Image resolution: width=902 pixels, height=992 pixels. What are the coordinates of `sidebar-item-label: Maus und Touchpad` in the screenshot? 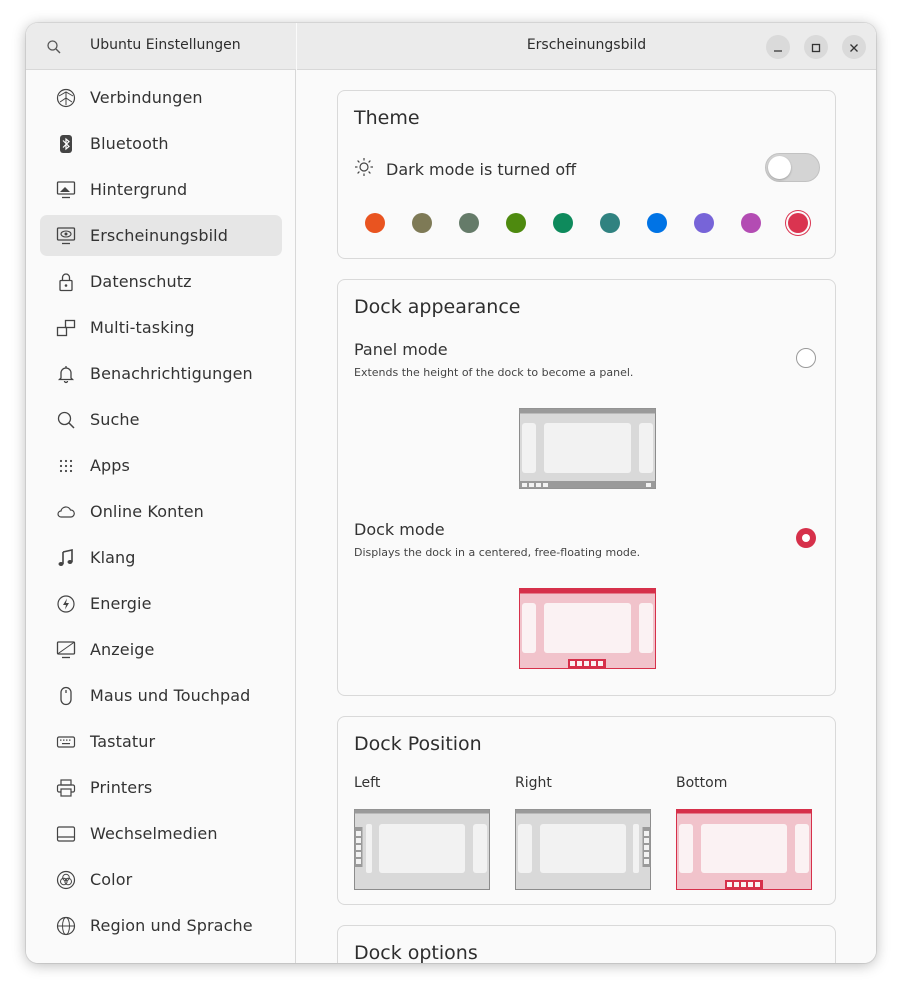 It's located at (170, 695).